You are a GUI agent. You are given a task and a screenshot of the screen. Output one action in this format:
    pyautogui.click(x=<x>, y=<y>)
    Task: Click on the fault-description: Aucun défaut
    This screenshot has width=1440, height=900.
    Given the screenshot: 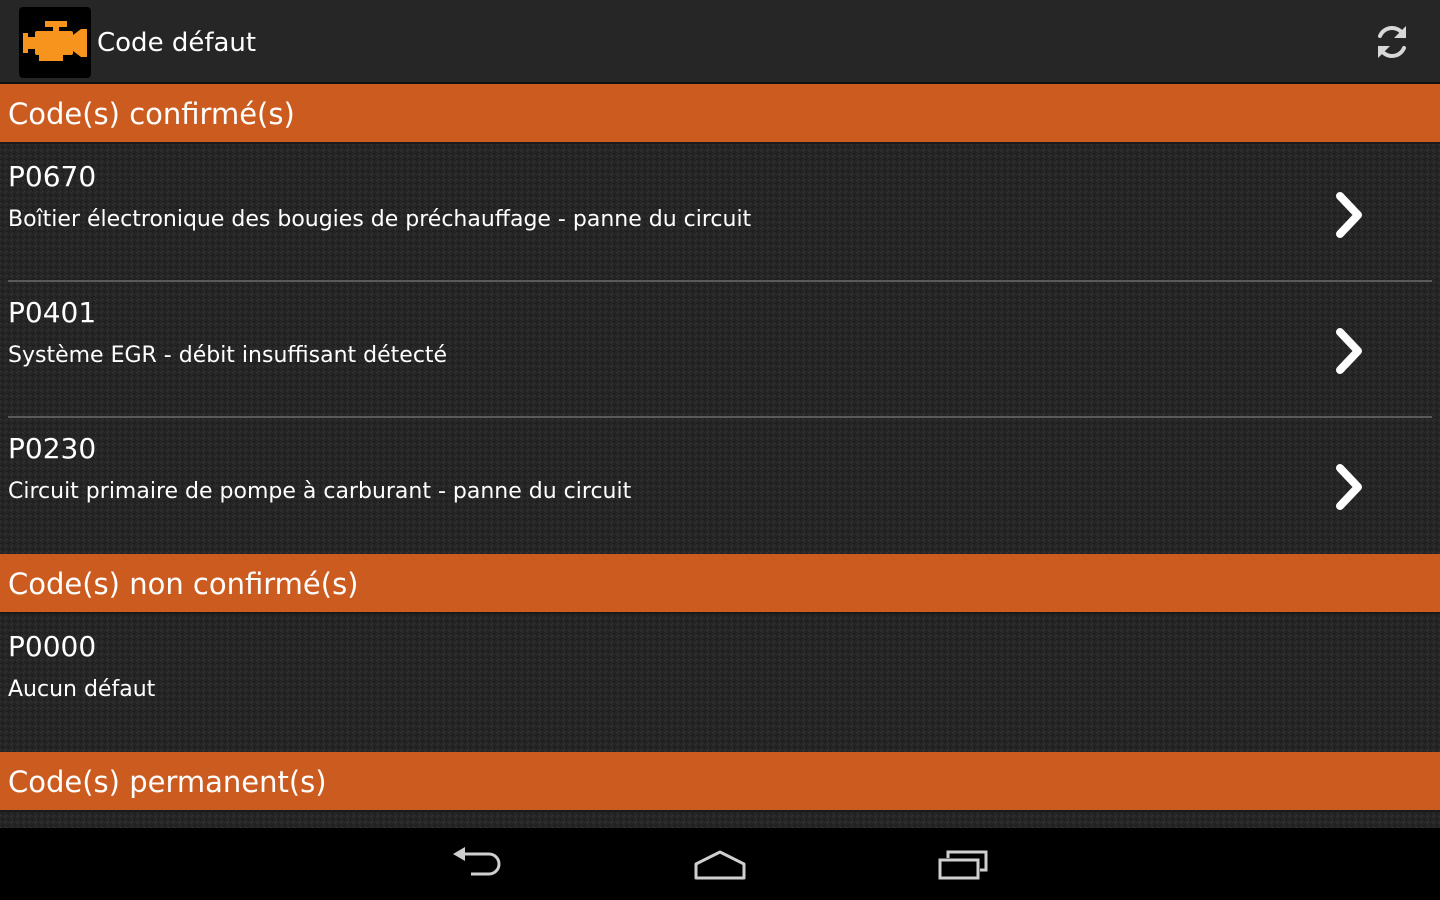 What is the action you would take?
    pyautogui.click(x=82, y=689)
    